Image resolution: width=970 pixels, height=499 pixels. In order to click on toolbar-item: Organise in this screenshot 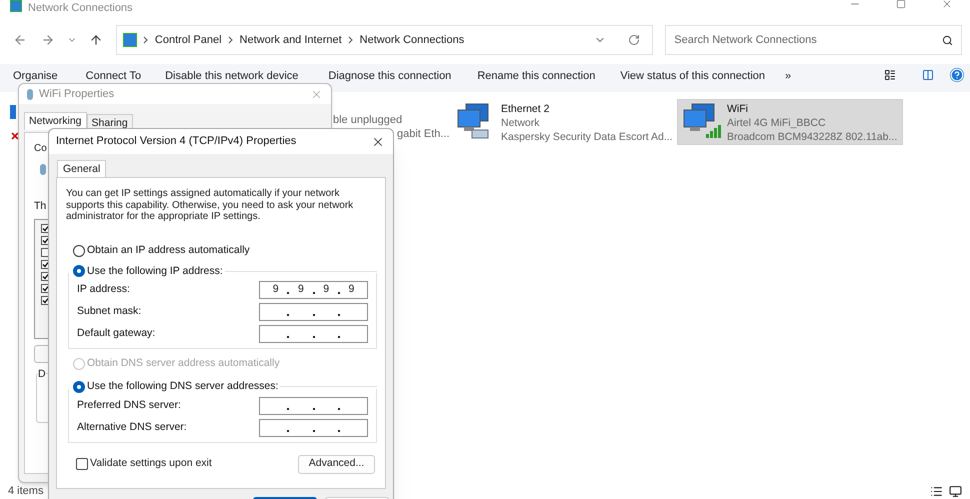, I will do `click(35, 76)`.